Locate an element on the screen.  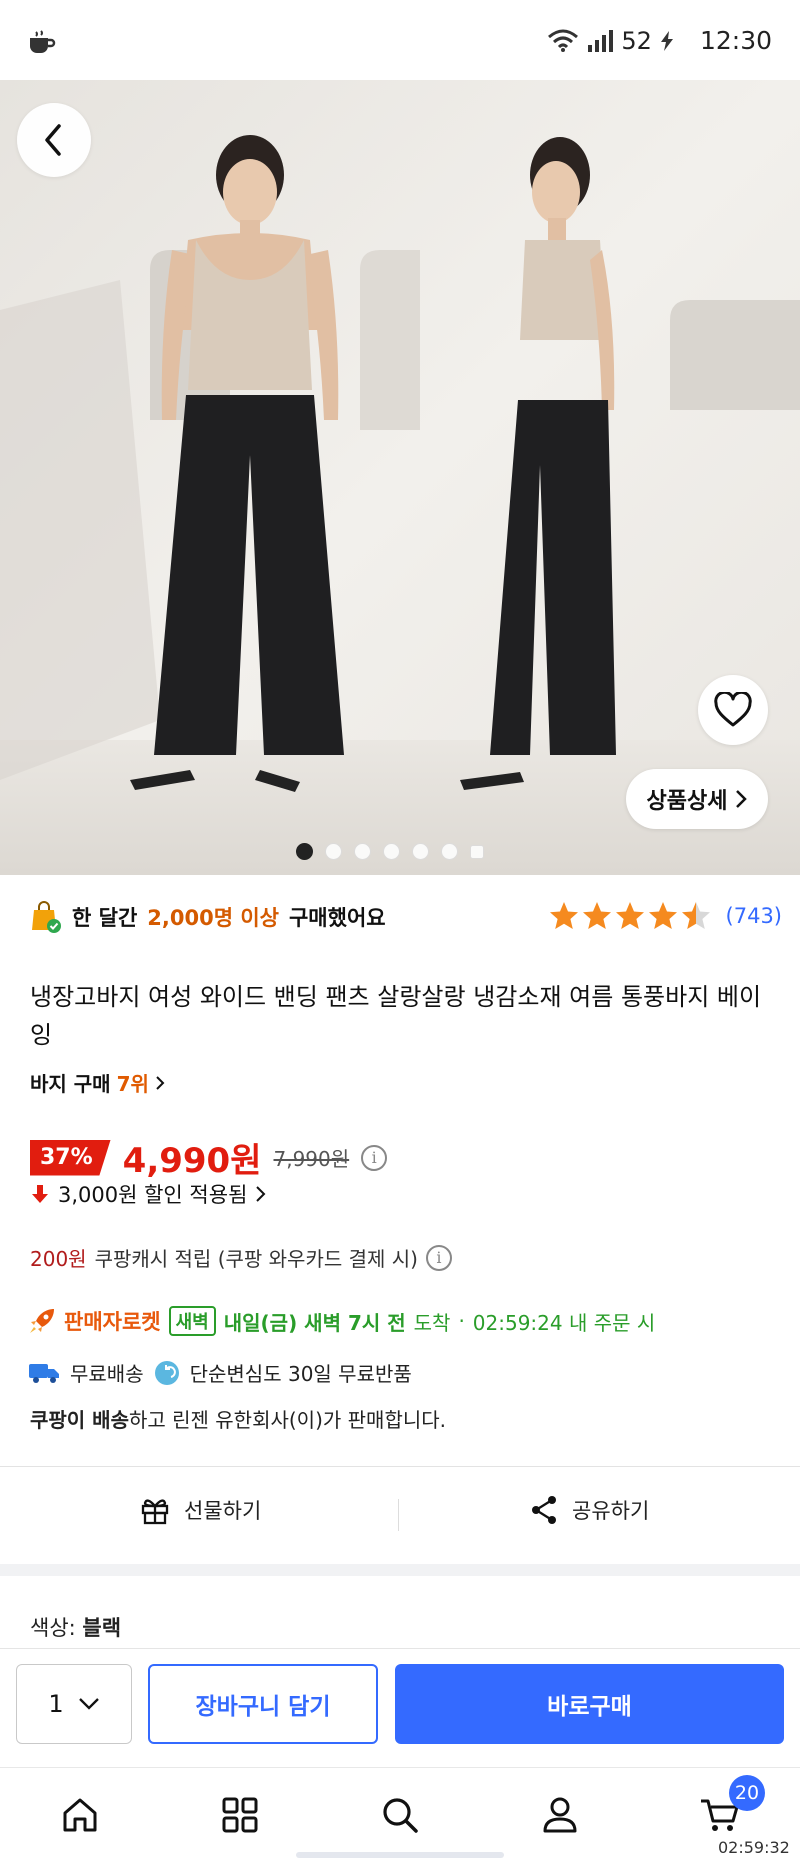
delivery-deadline: 02:59:24 내 주문 시 is located at coordinates (564, 1322).